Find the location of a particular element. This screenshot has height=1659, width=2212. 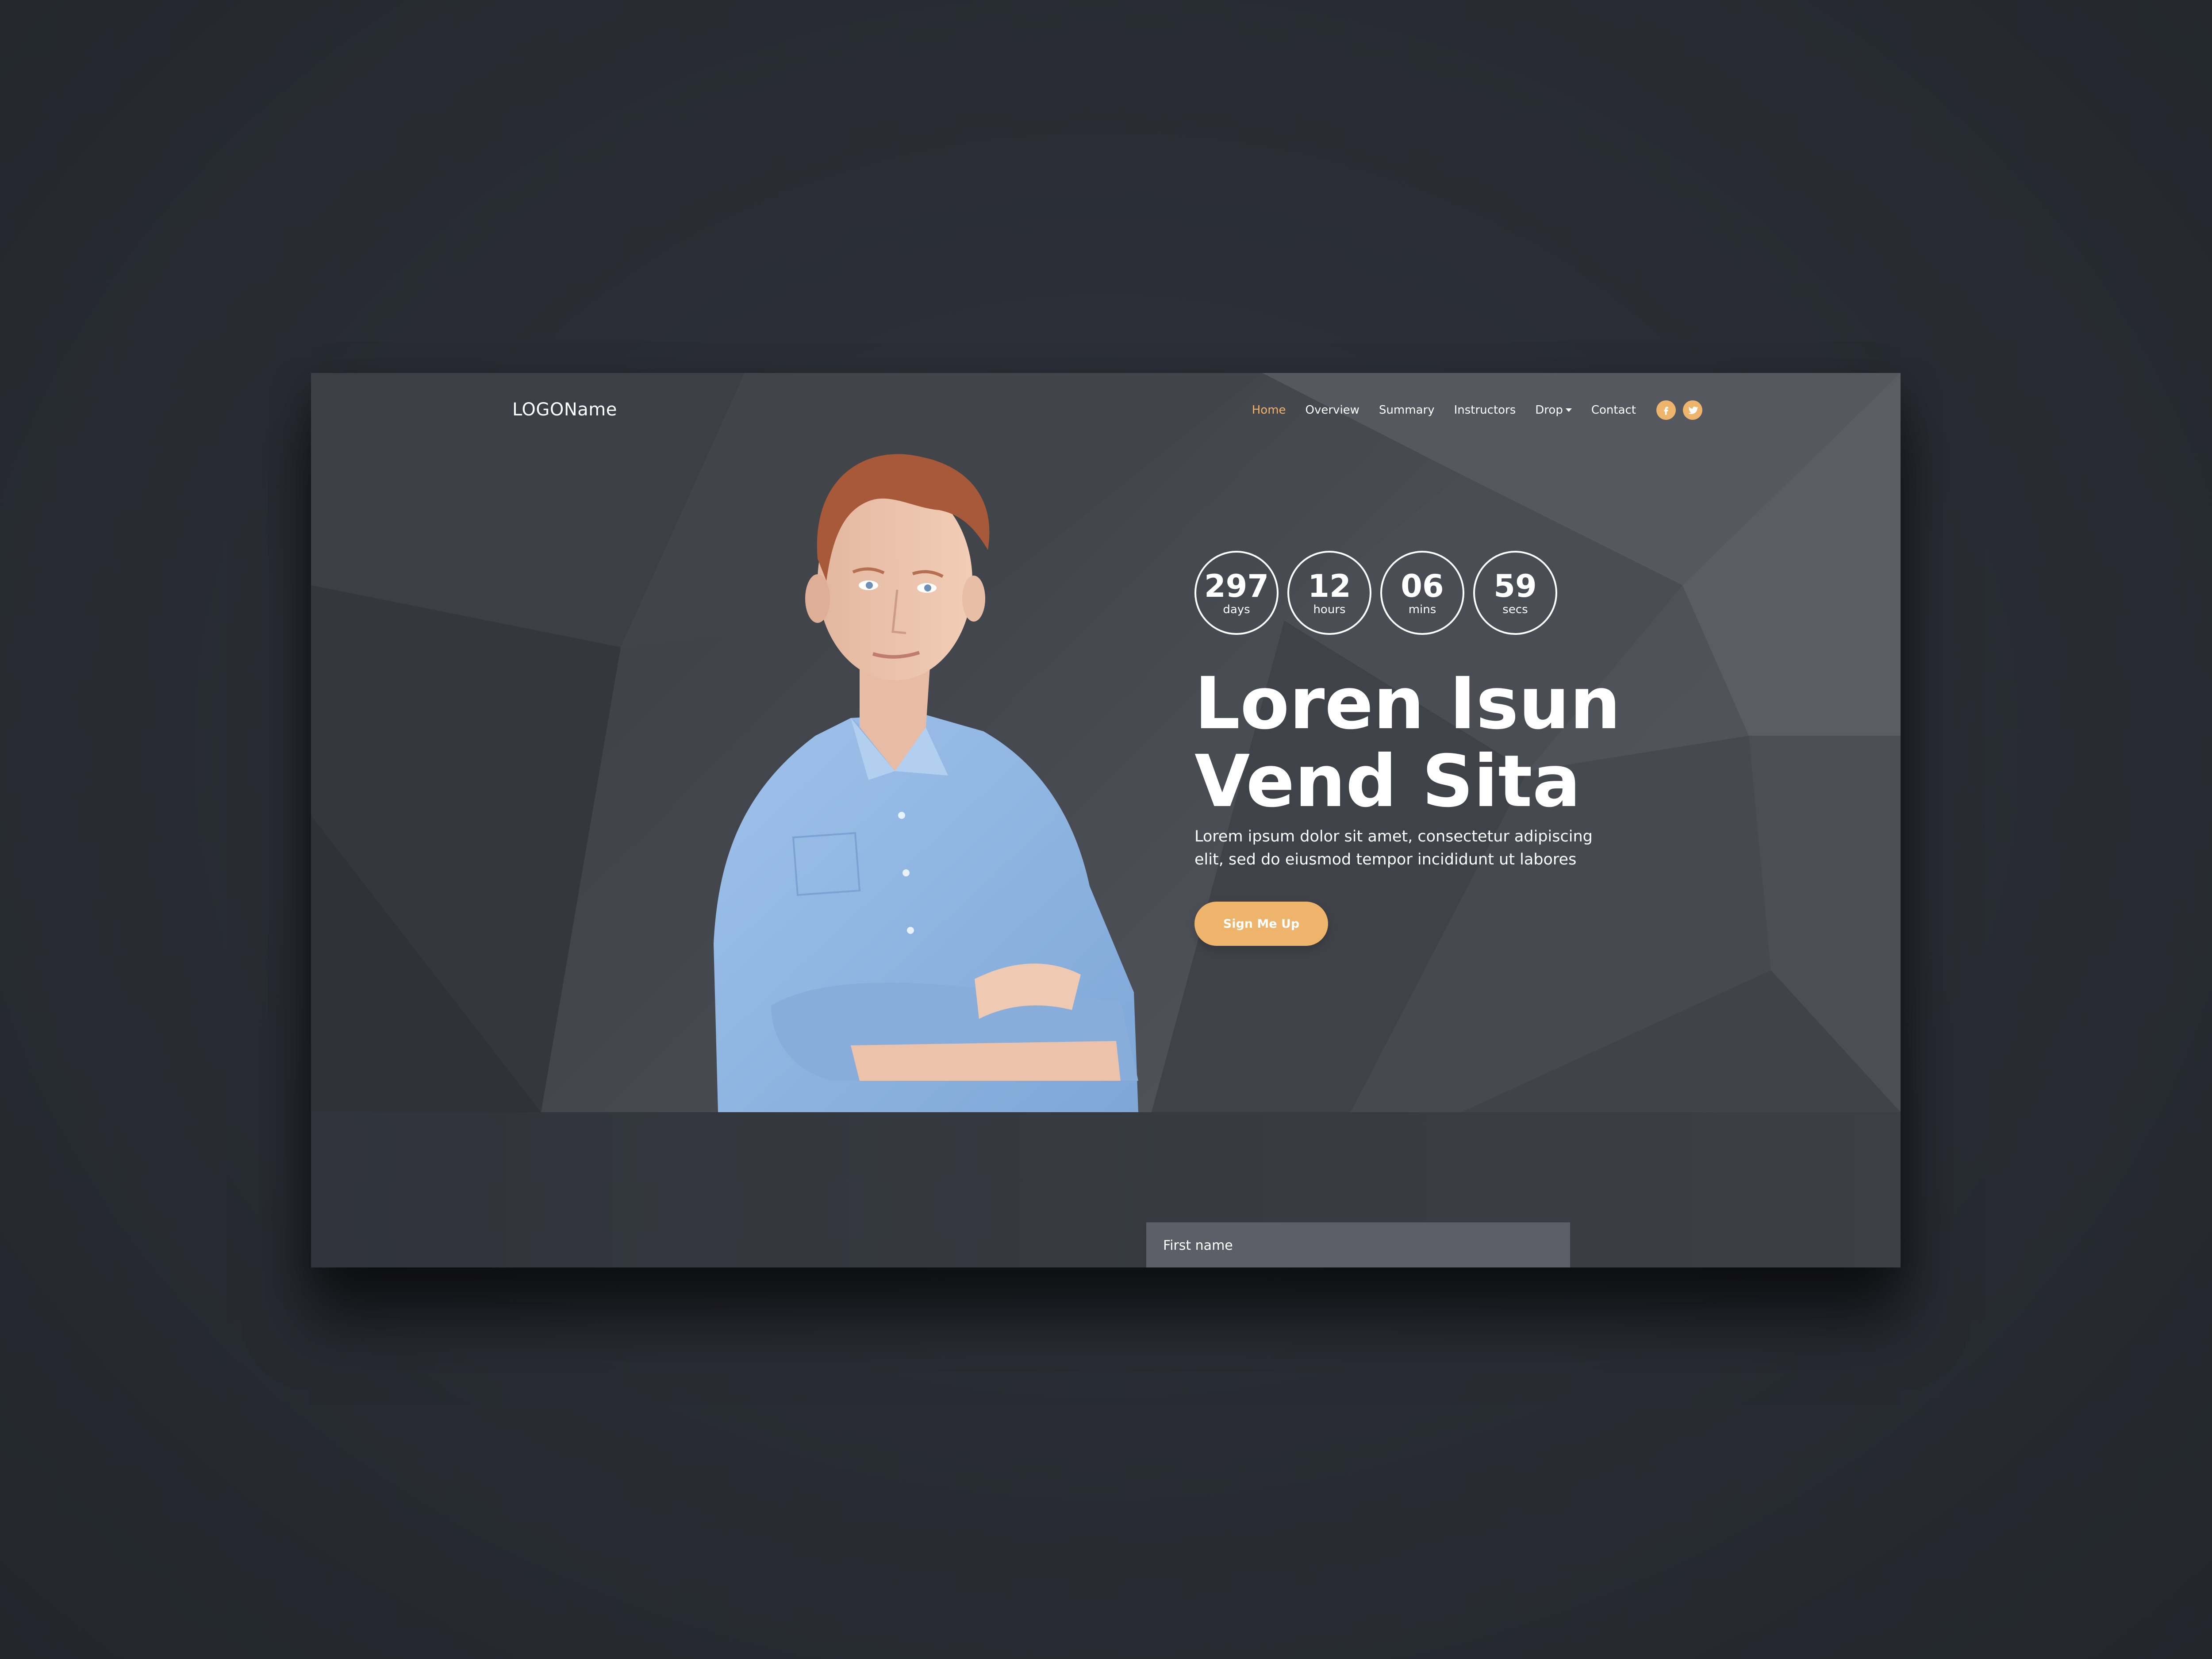

countdown-mins: 06 mins is located at coordinates (1422, 593).